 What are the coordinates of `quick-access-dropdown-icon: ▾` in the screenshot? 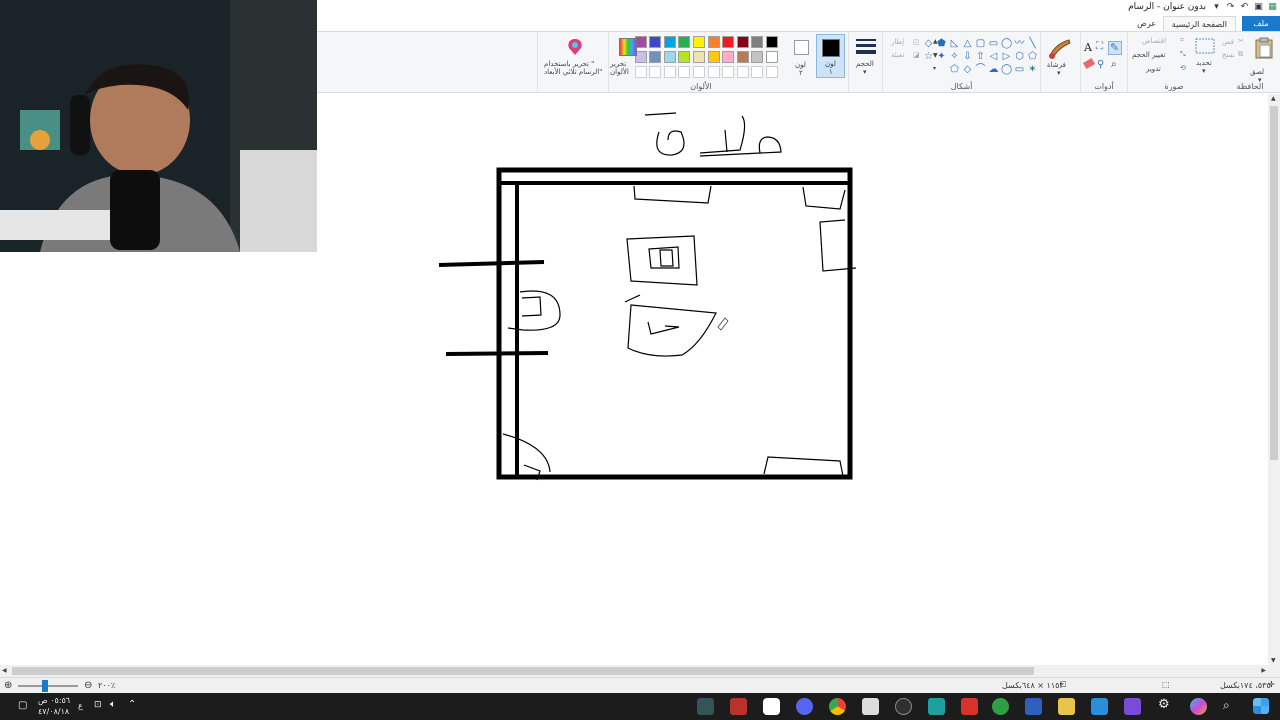 It's located at (1216, 7).